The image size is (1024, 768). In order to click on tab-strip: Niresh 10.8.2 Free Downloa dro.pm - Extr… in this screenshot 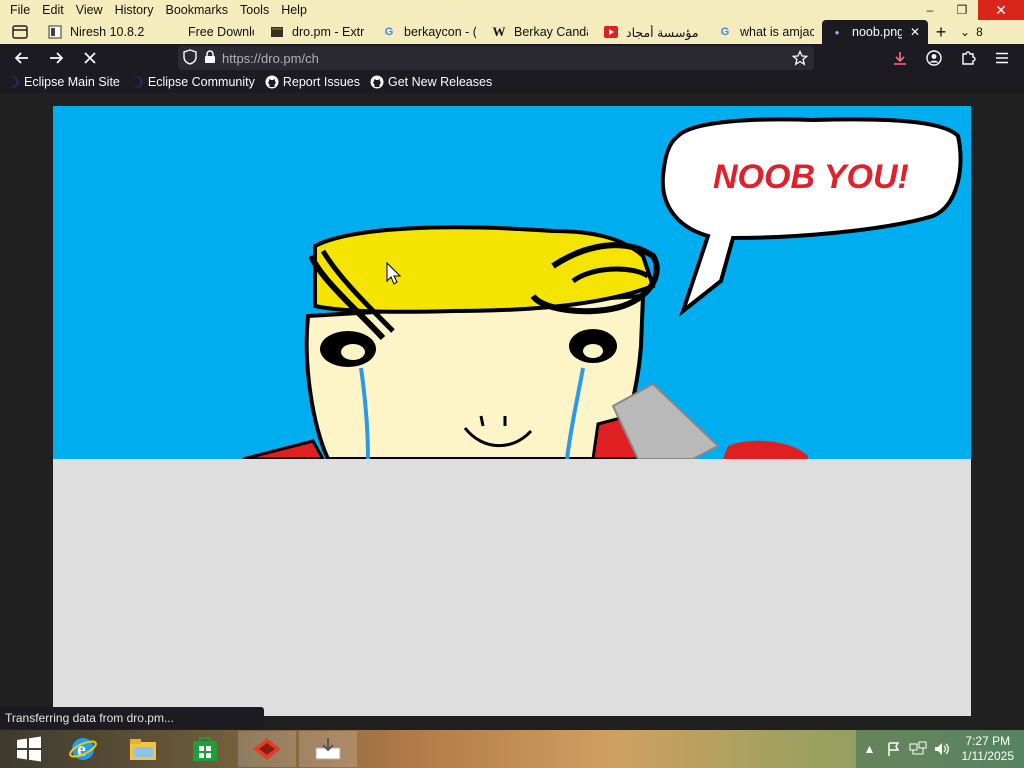, I will do `click(512, 32)`.